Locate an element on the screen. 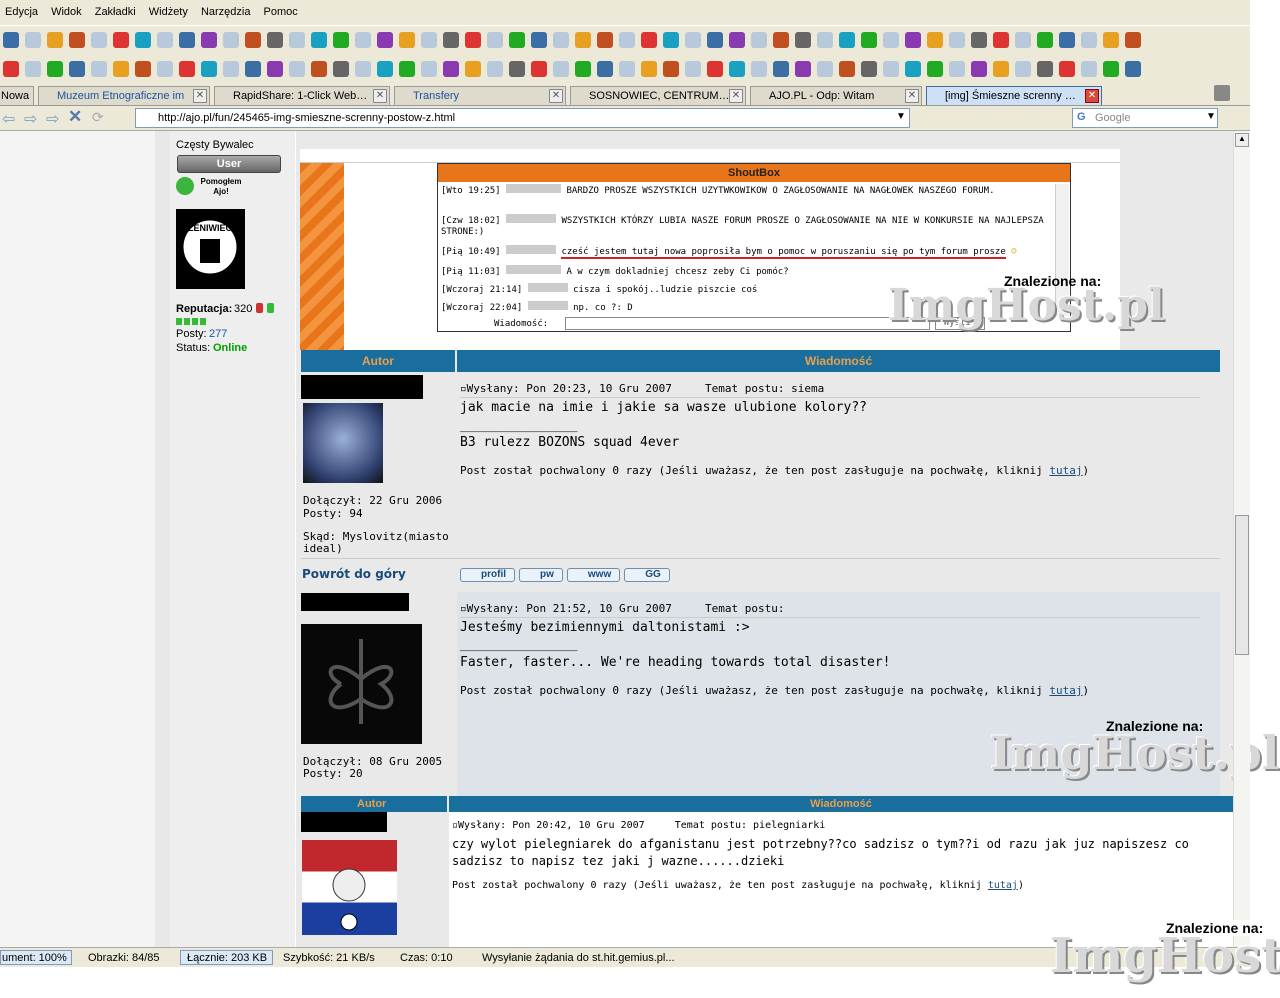 This screenshot has width=1280, height=998. tab-rapidshare: RapidShare: 1-Click Web… ✕ is located at coordinates (302, 95).